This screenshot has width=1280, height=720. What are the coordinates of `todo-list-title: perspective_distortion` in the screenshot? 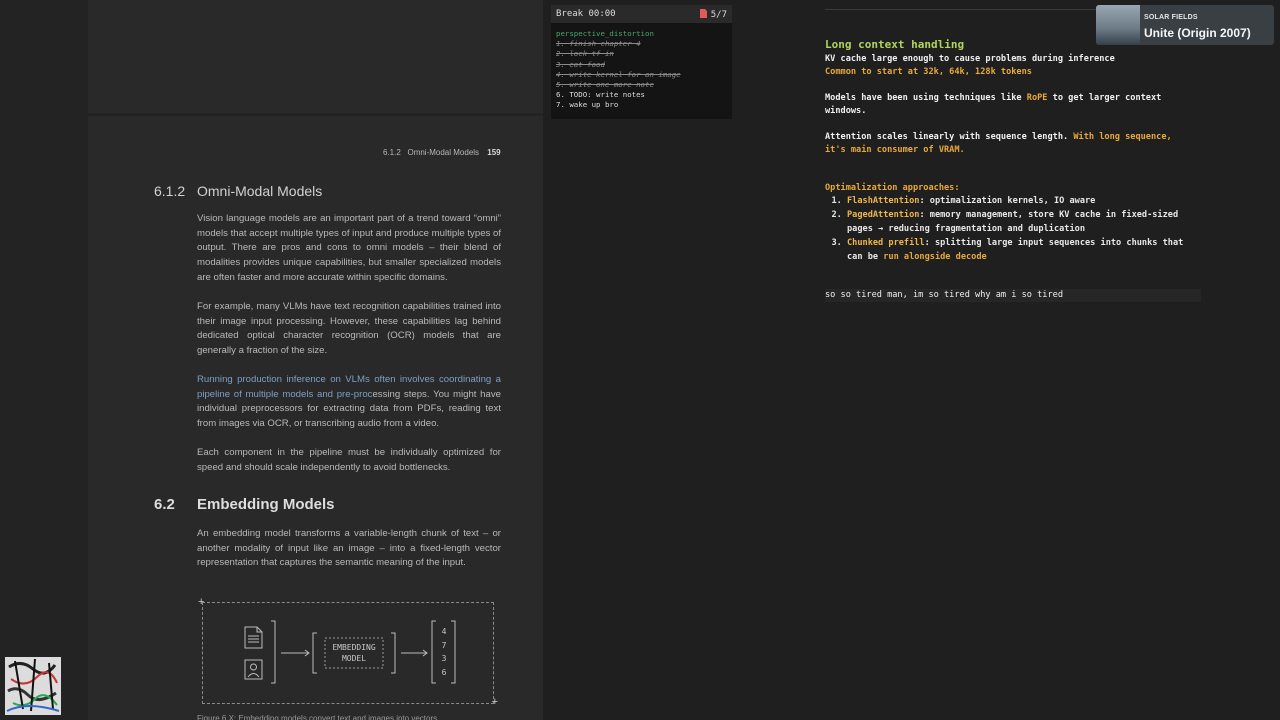 It's located at (605, 33).